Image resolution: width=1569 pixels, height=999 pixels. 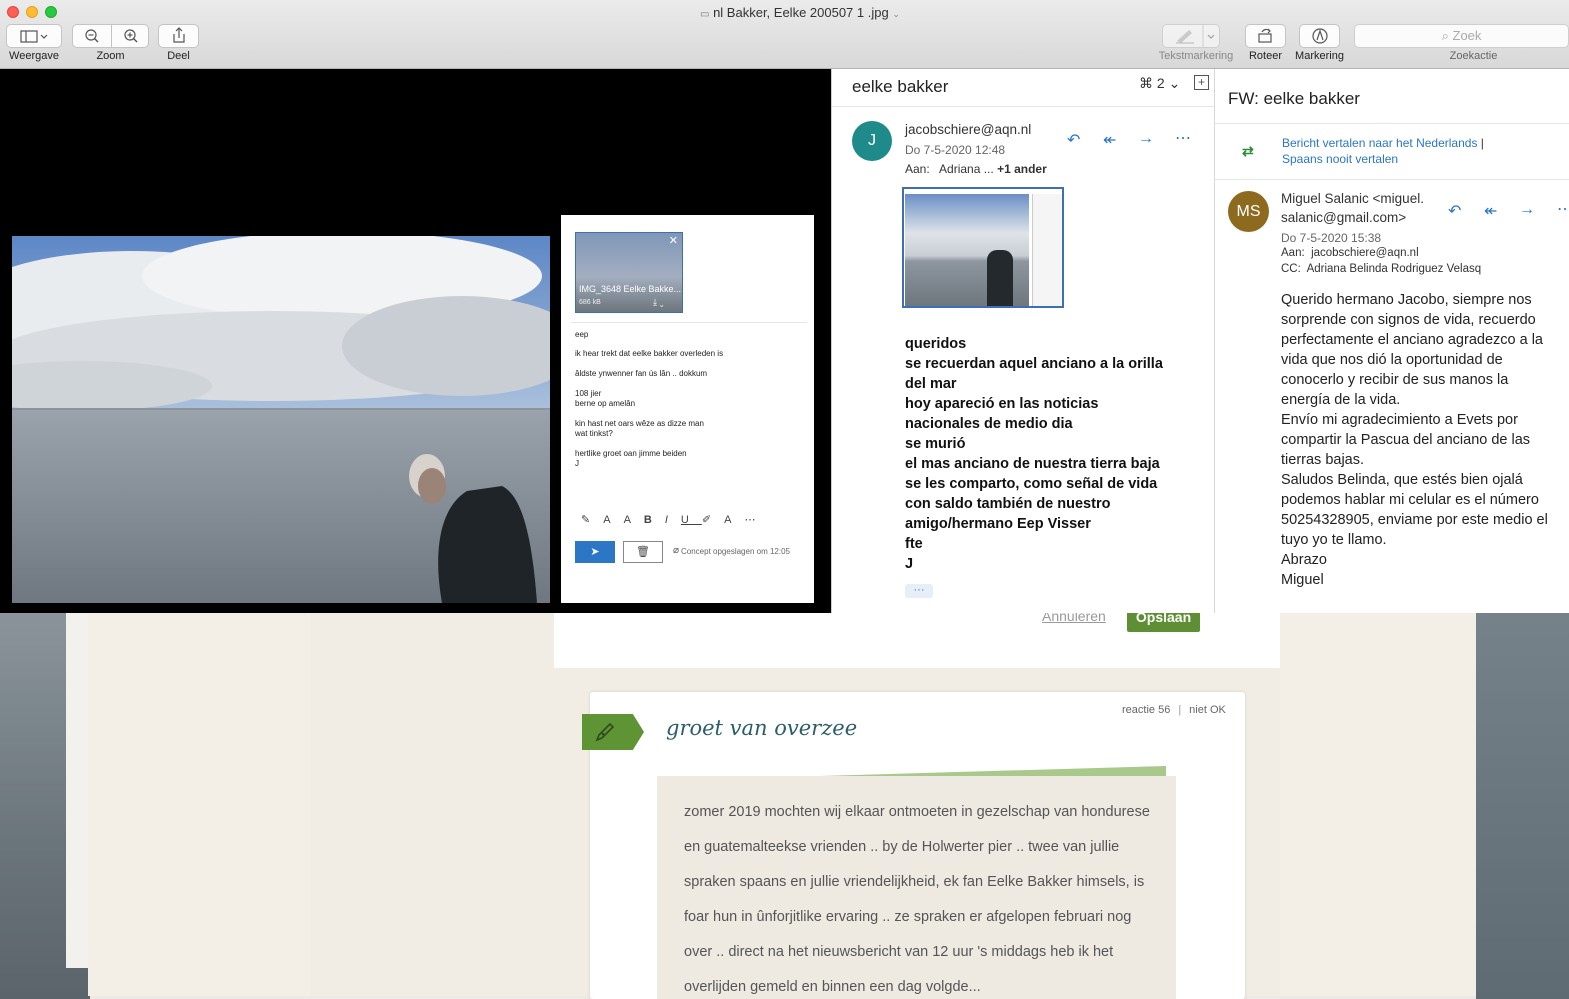 What do you see at coordinates (734, 520) in the screenshot?
I see `font-color-icon: A` at bounding box center [734, 520].